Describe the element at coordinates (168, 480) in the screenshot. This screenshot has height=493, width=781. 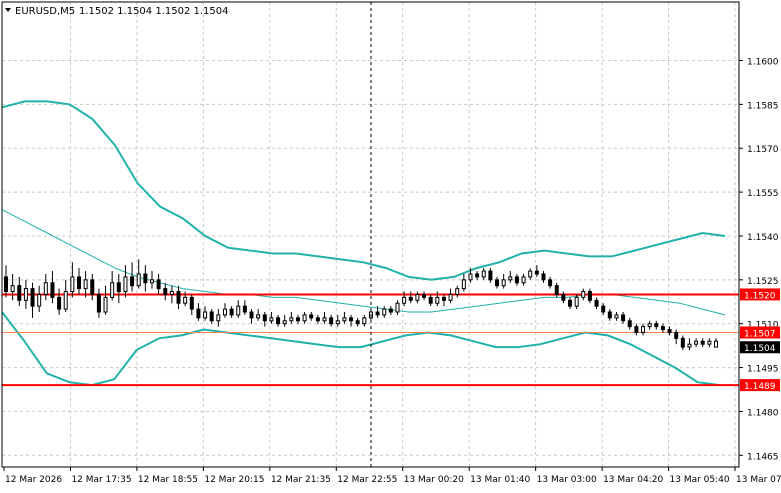
I see `x-tick-label: 12 Mar 18:55` at that location.